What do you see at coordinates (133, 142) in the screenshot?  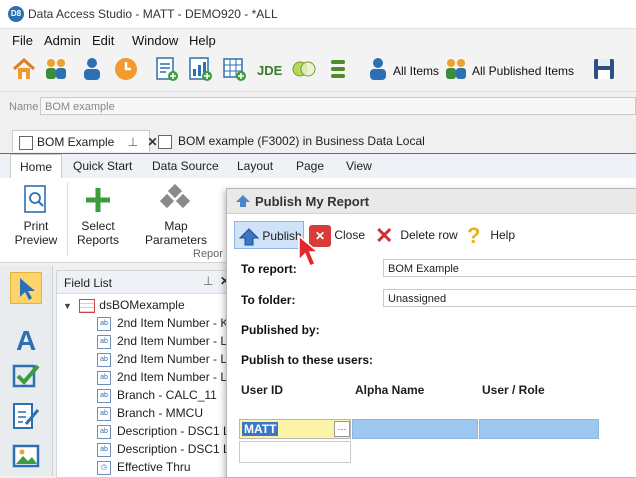 I see `pin-icon: ⊥` at bounding box center [133, 142].